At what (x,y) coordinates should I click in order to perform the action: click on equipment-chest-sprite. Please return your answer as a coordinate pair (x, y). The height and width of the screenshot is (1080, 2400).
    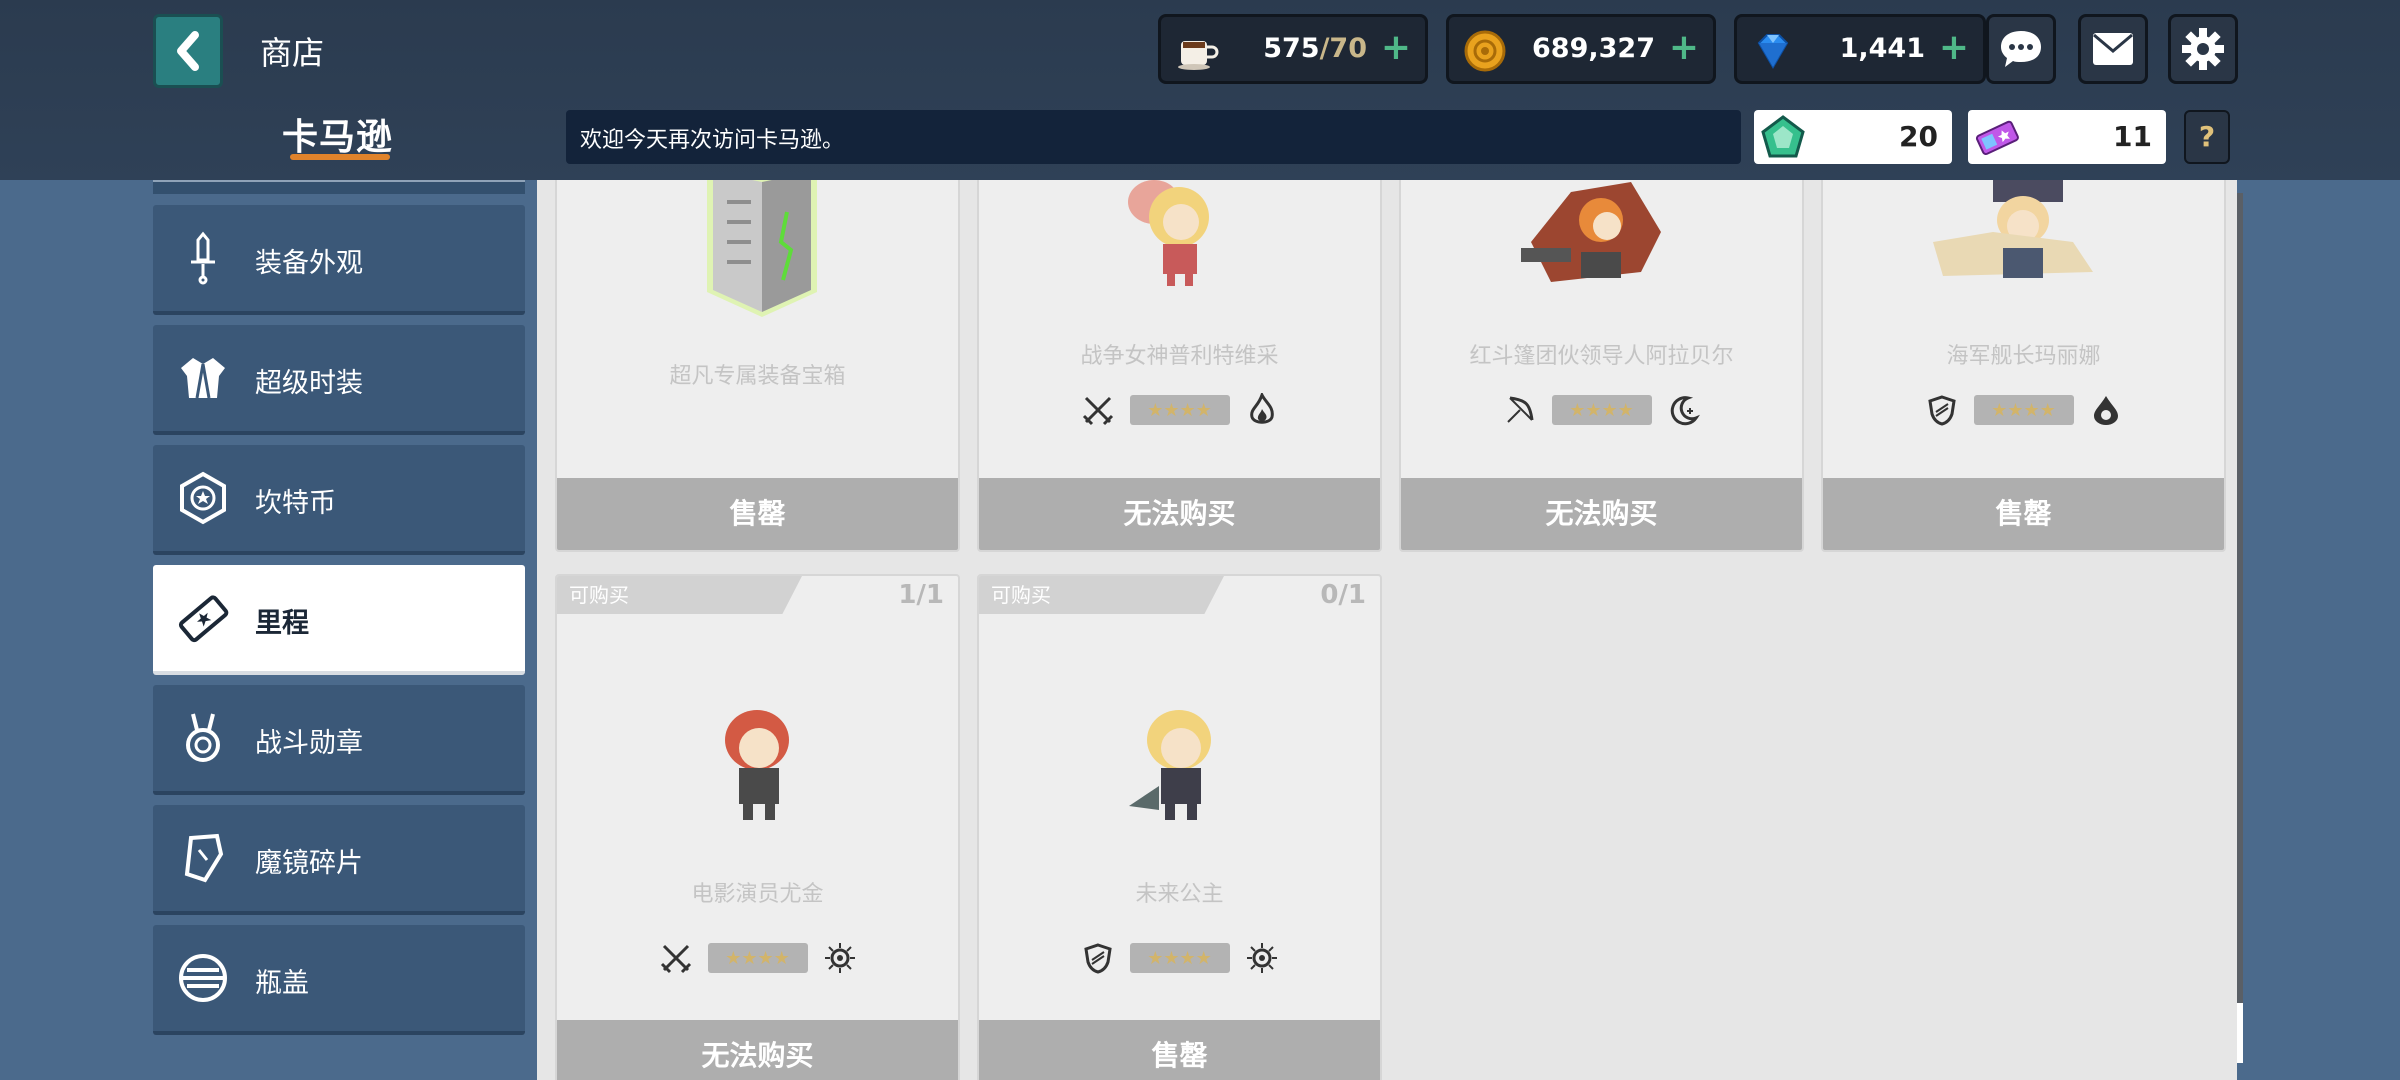
    Looking at the image, I should click on (762, 248).